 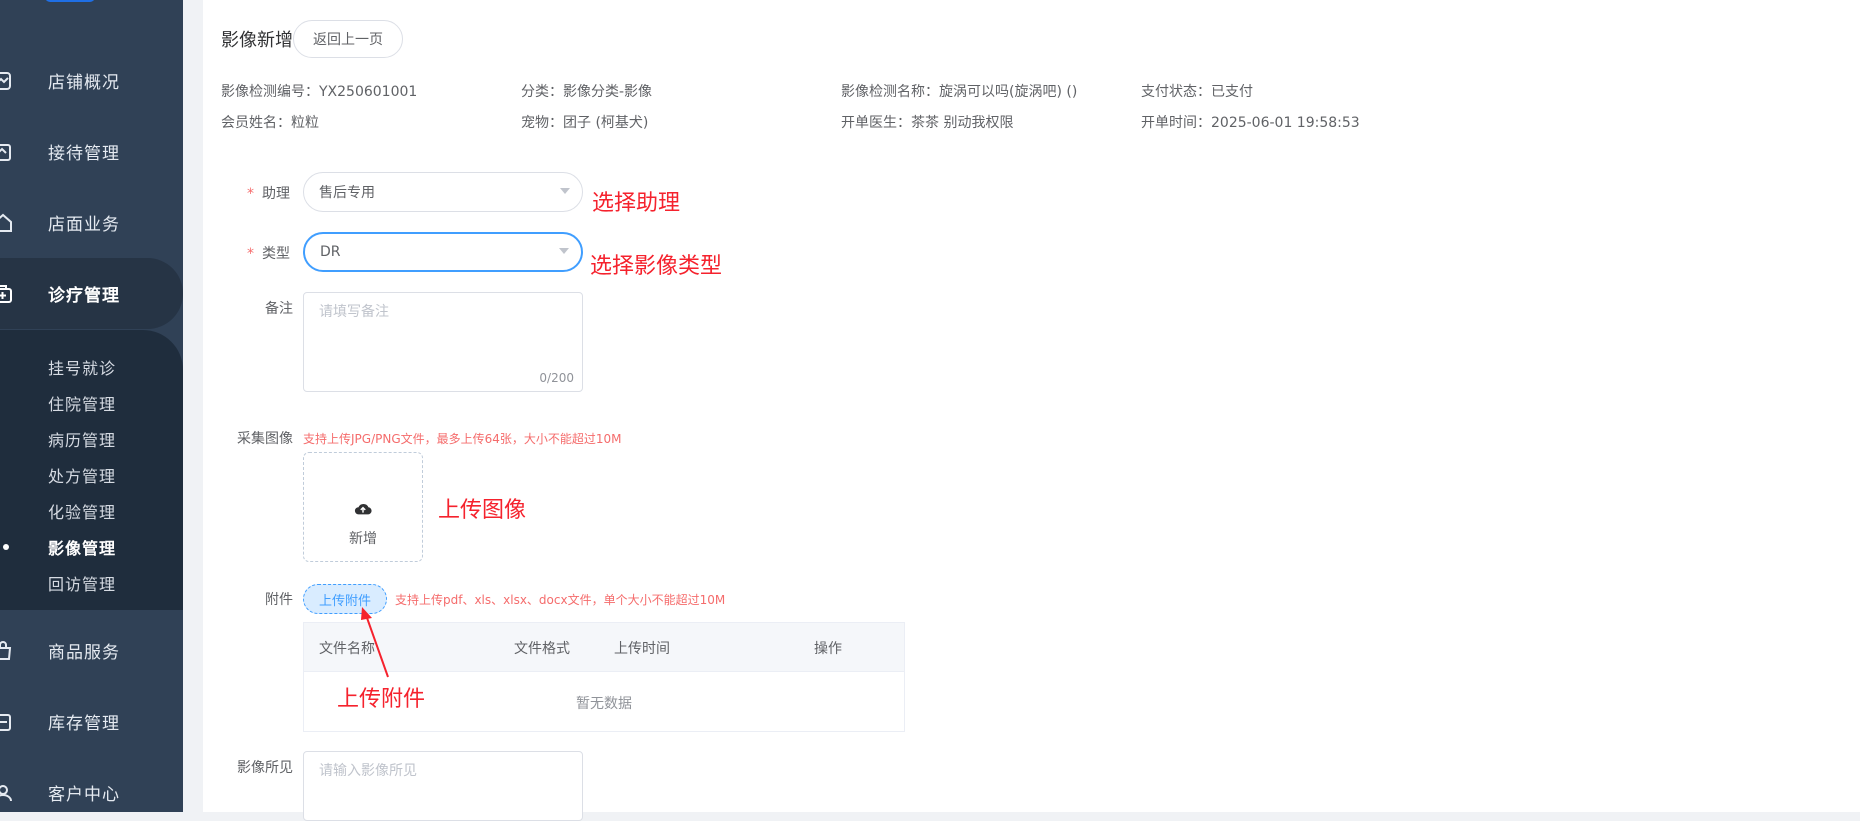 I want to click on annotation-attachment: 上传附件, so click(x=381, y=699).